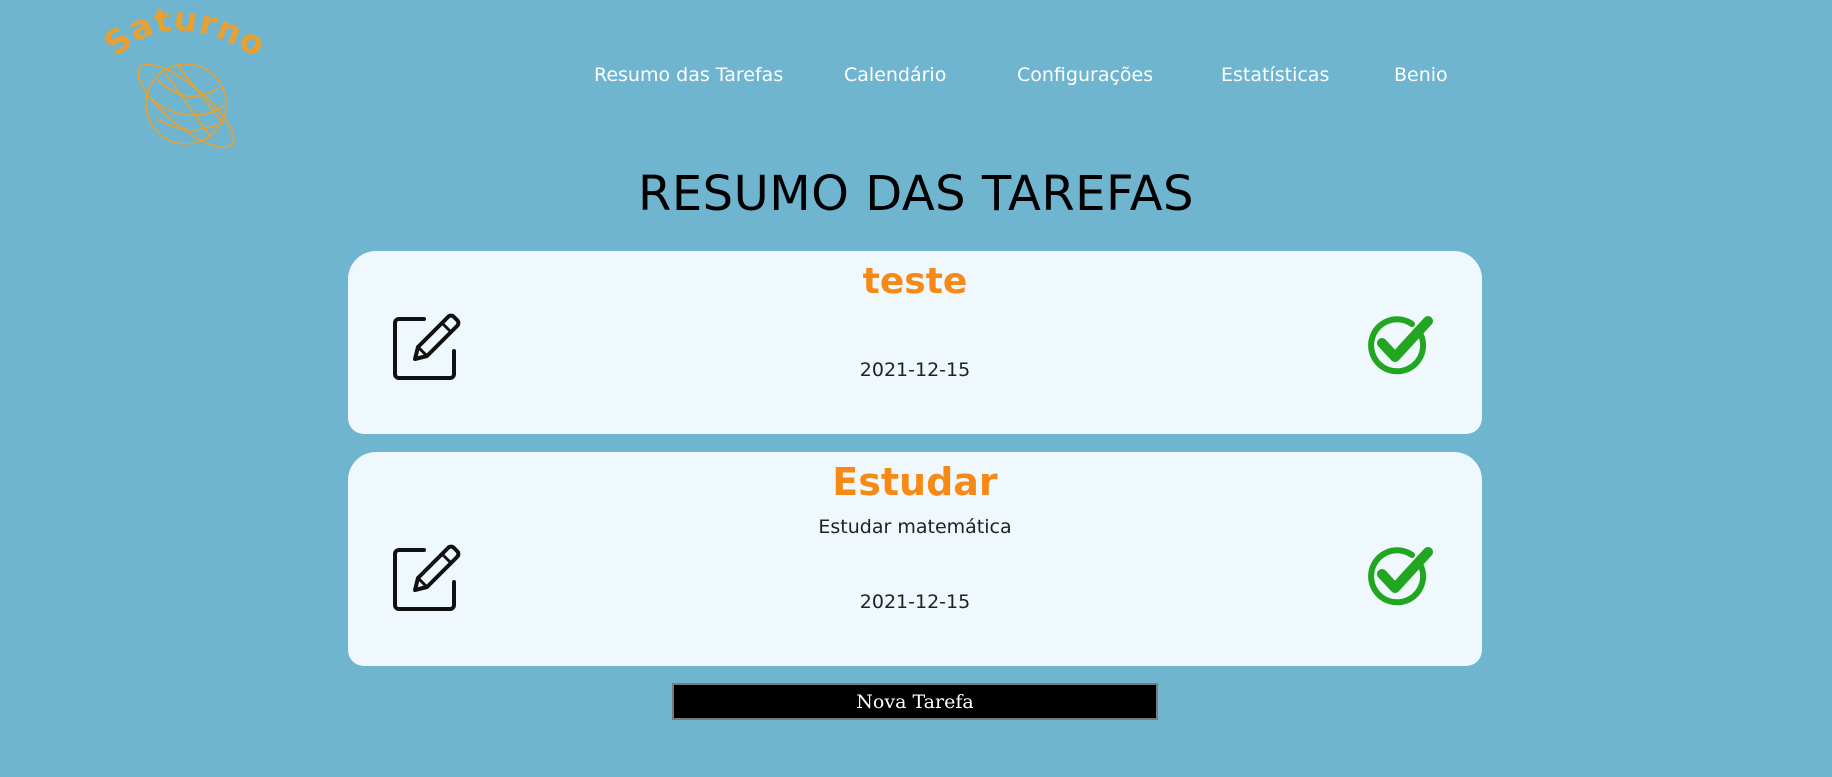 The height and width of the screenshot is (777, 1832). What do you see at coordinates (915, 701) in the screenshot?
I see `new-task-button: Nova Tarefa` at bounding box center [915, 701].